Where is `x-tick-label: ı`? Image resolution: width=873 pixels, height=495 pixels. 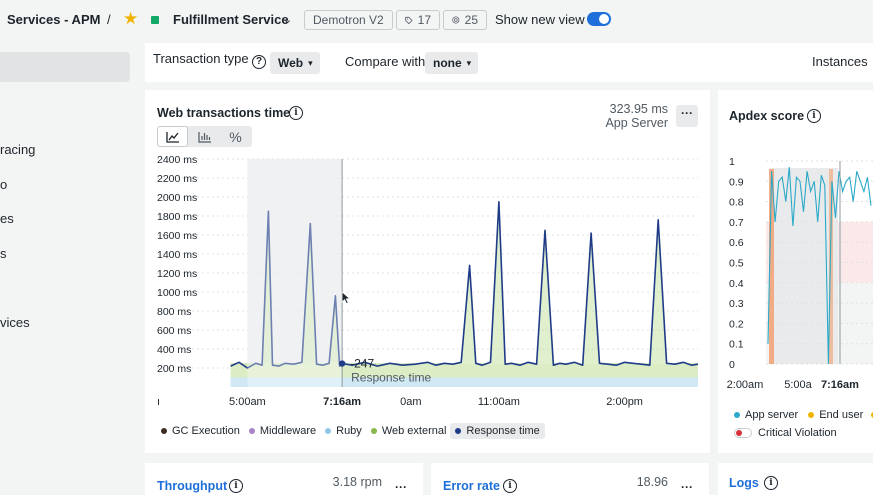
x-tick-label: ı is located at coordinates (158, 402).